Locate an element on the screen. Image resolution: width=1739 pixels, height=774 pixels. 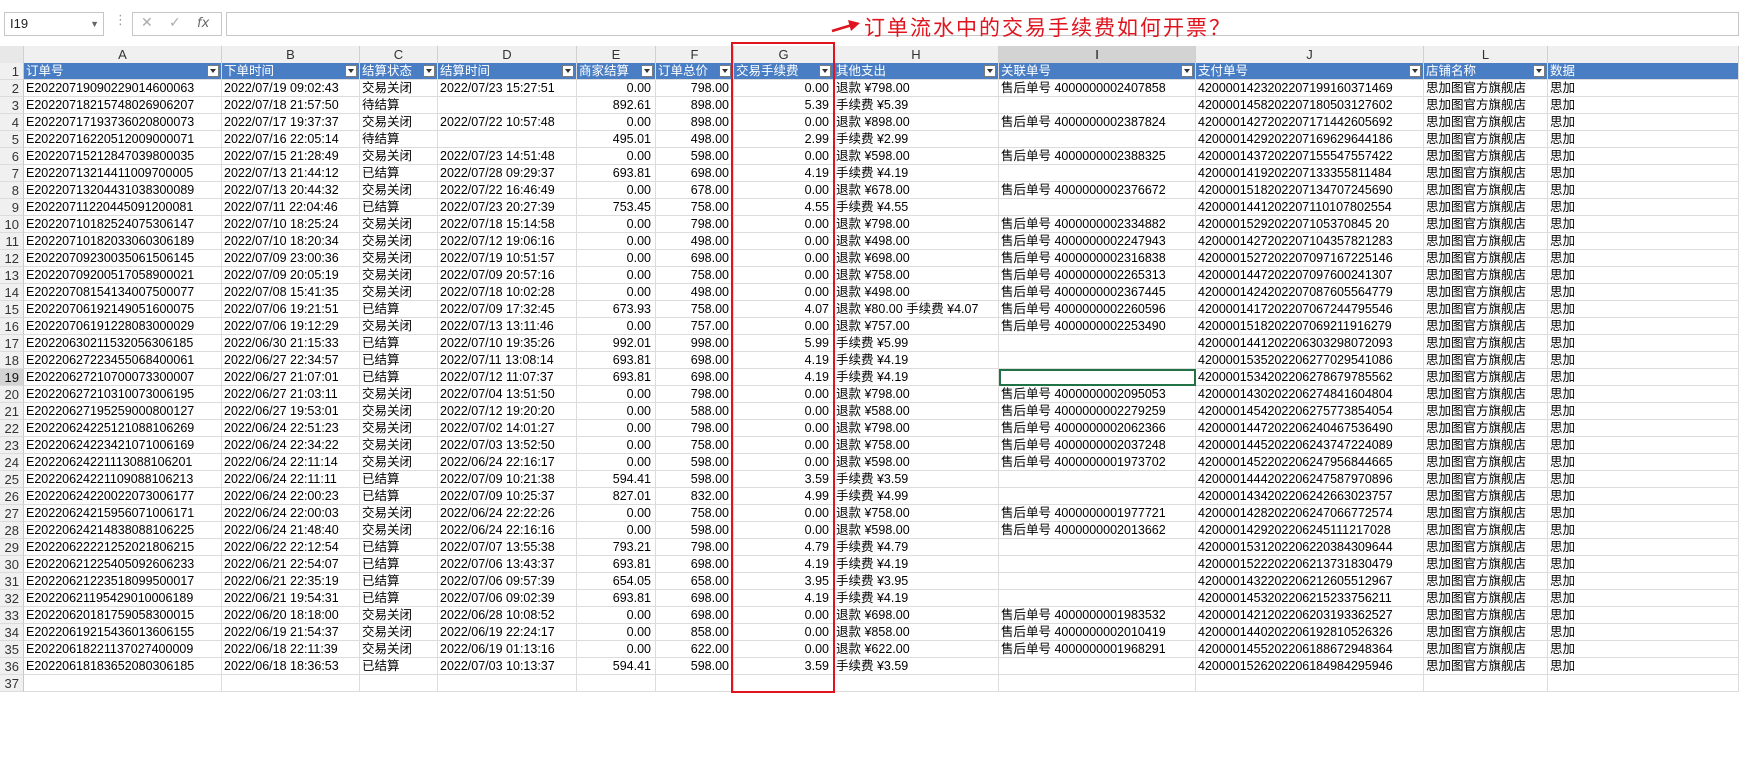
row-number: 29 is located at coordinates (12, 547).